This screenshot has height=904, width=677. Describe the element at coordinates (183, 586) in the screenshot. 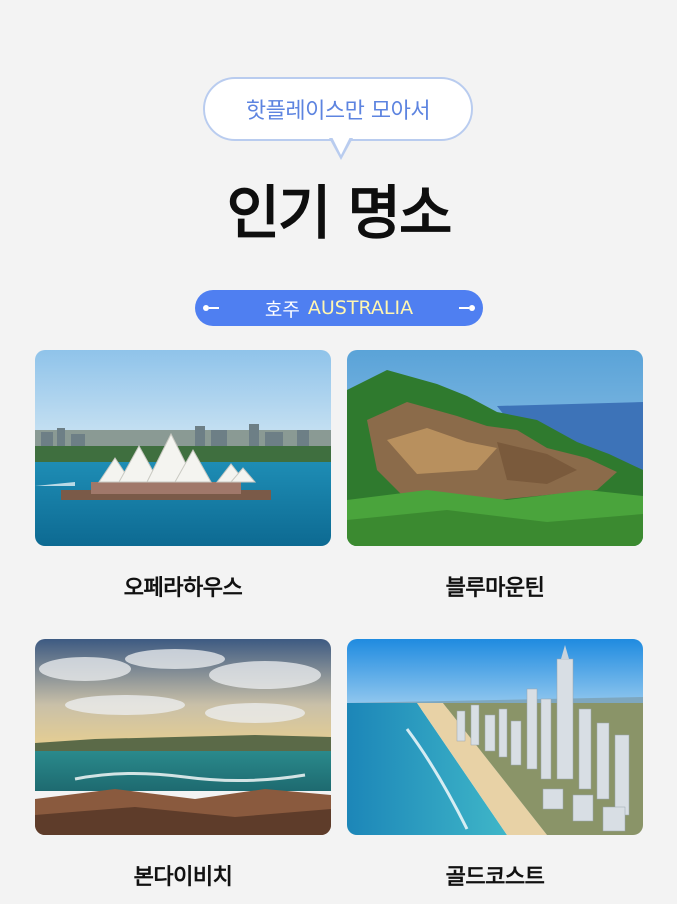

I see `place-name: 오페라하우스` at that location.